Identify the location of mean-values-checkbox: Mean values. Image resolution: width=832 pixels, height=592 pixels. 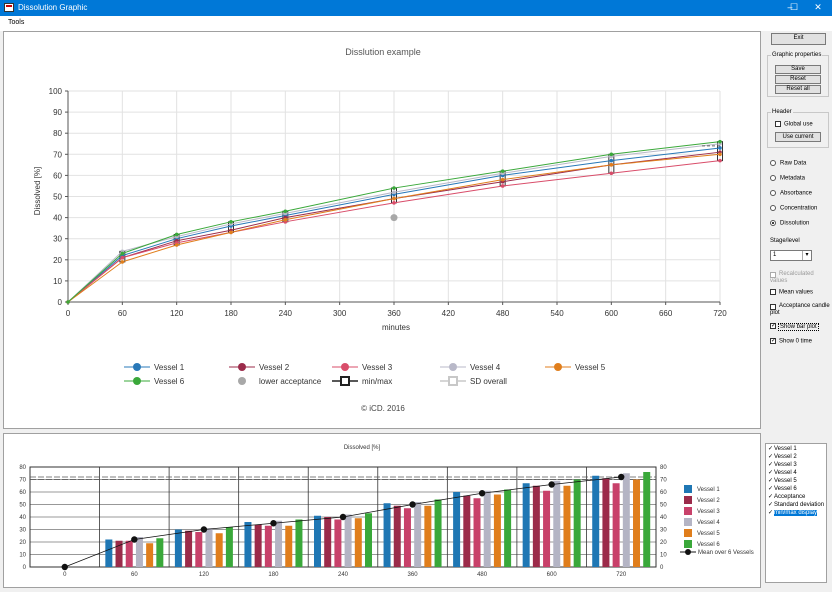
(791, 292).